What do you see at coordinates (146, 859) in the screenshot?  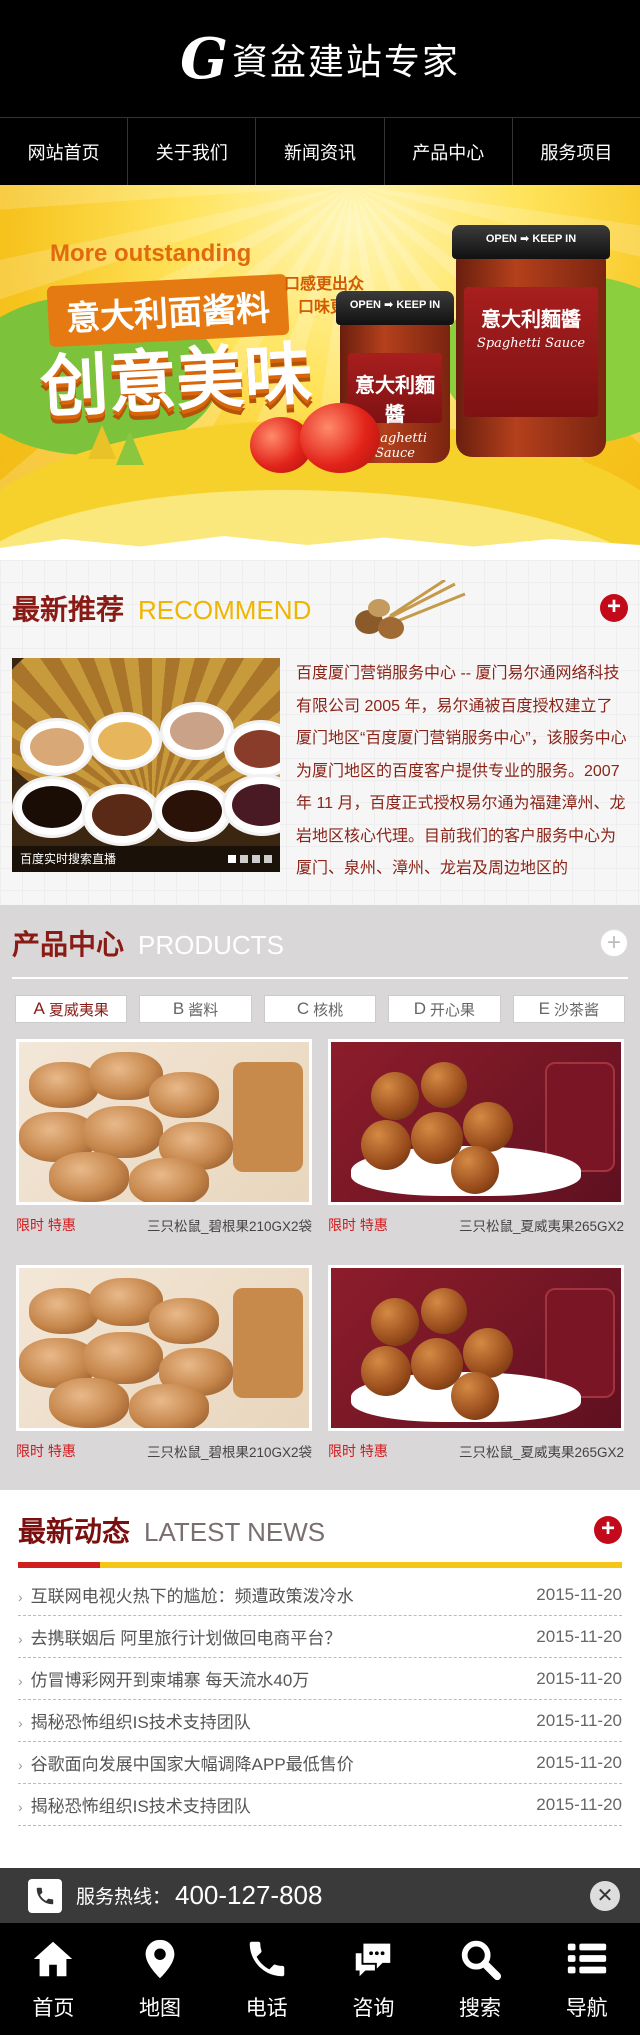 I see `slider-caption: 百度实时搜索直播` at bounding box center [146, 859].